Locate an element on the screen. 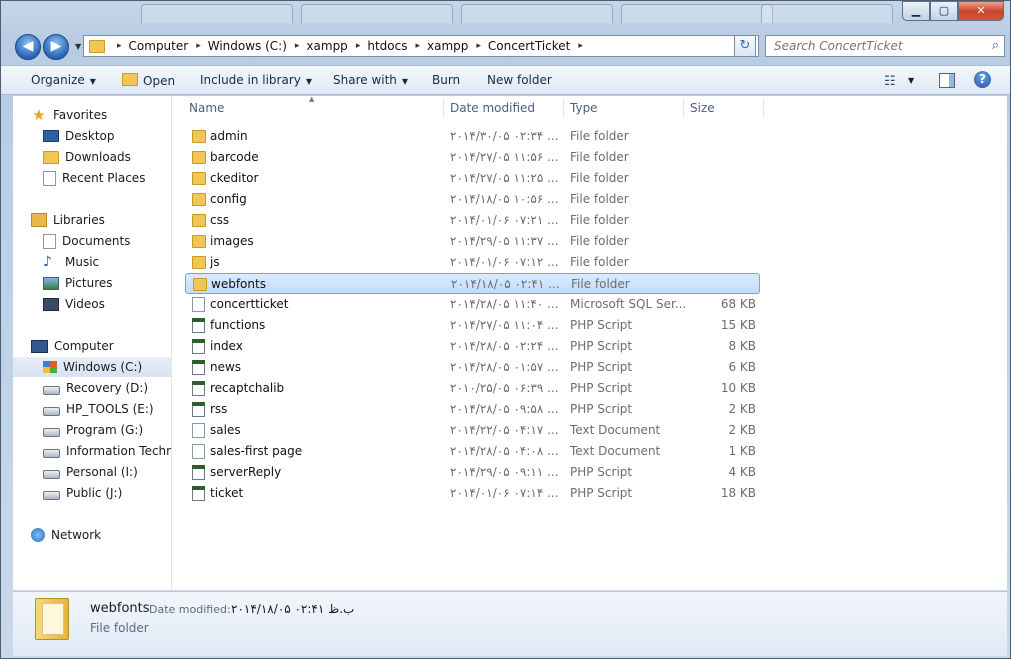 The width and height of the screenshot is (1011, 659). breadcrumb-htdocs: htdocs is located at coordinates (387, 46).